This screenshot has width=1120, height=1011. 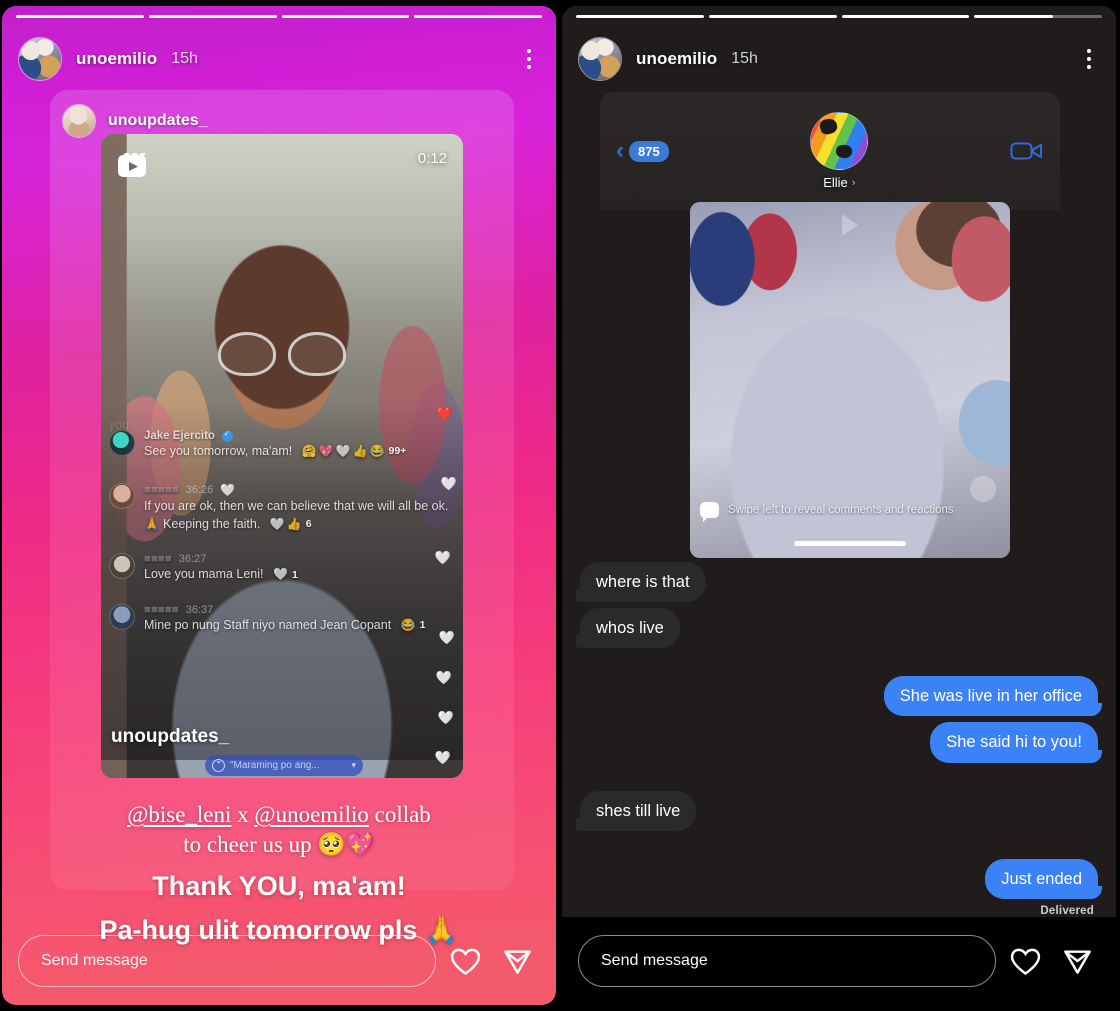 What do you see at coordinates (290, 523) in the screenshot?
I see `reaction-cluster: 🤍 👍 6` at bounding box center [290, 523].